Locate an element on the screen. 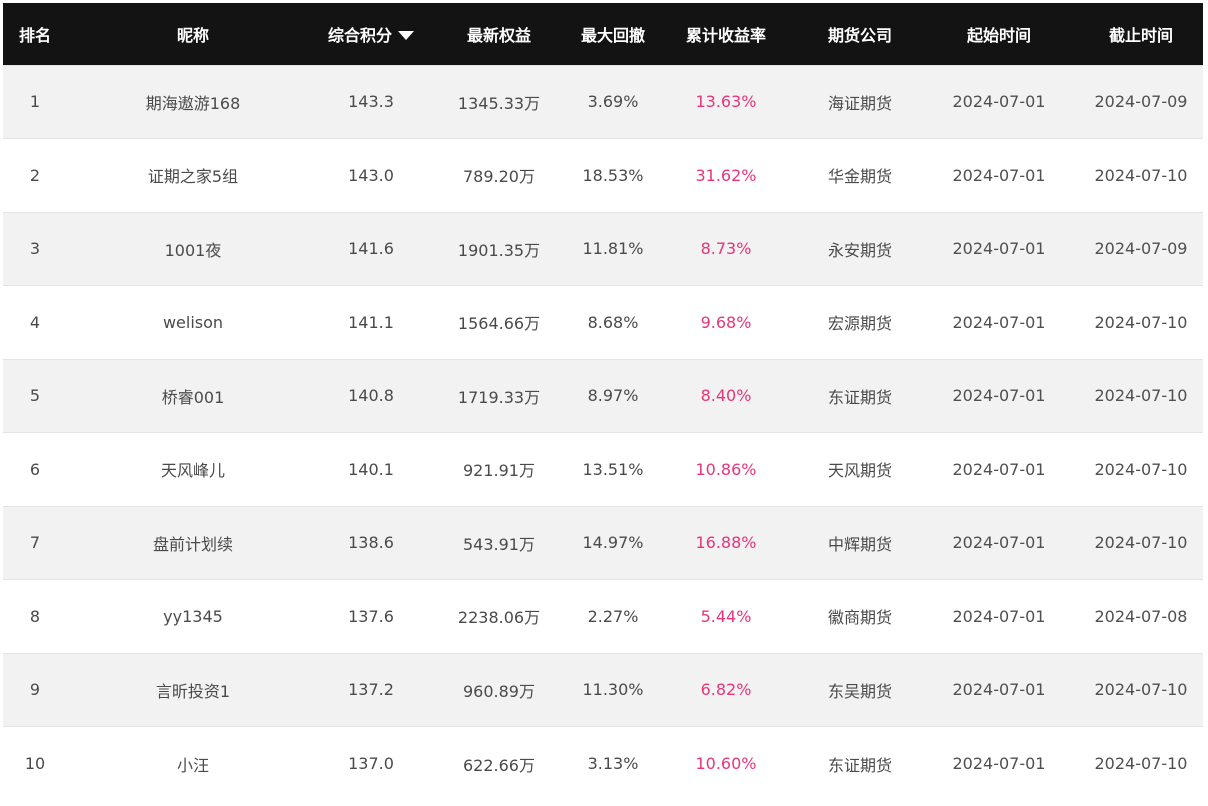  cell-company: 海证期货 is located at coordinates (859, 103).